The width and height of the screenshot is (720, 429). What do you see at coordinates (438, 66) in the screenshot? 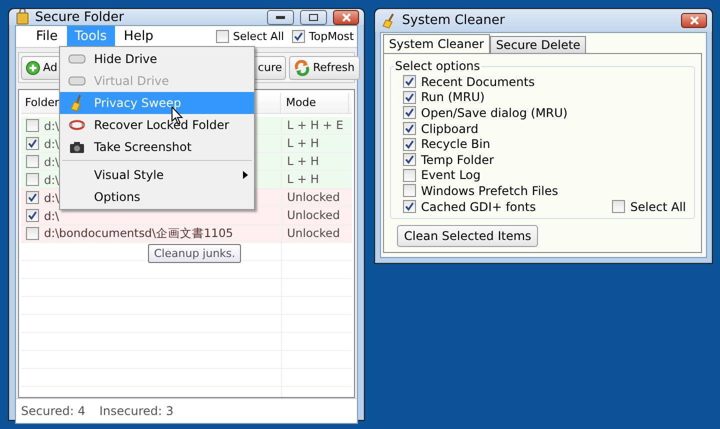
I see `group-title: Select options` at bounding box center [438, 66].